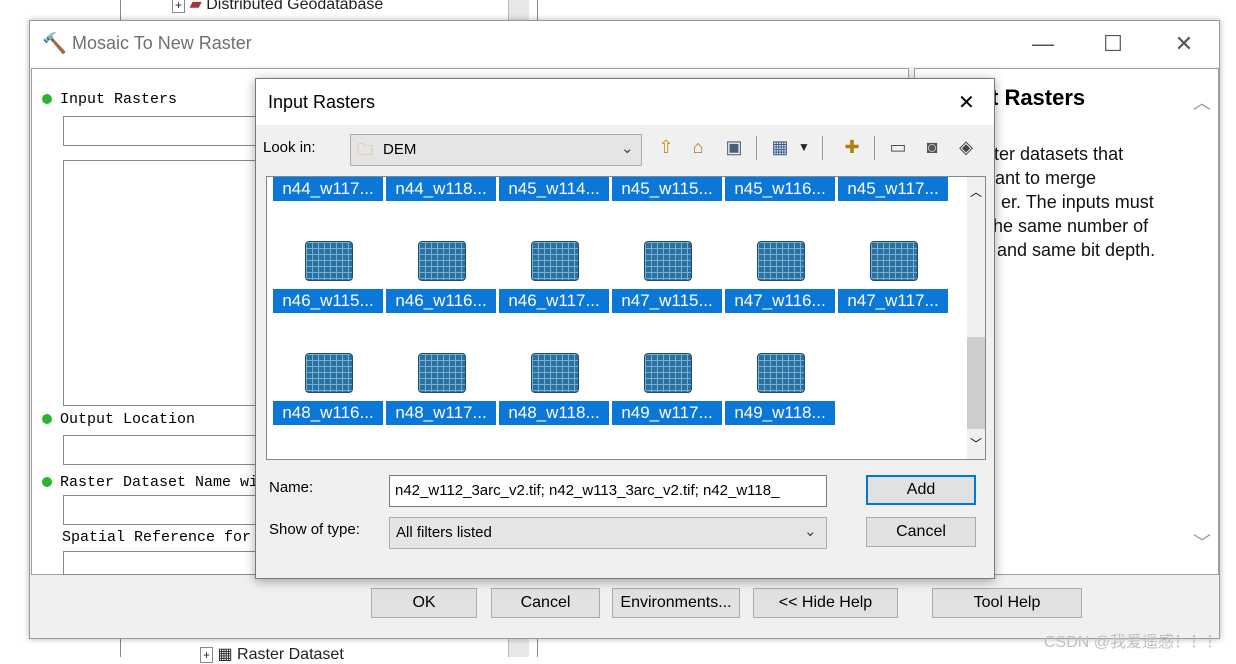 This screenshot has height=664, width=1236. What do you see at coordinates (164, 131) in the screenshot?
I see `input-rasters-input` at bounding box center [164, 131].